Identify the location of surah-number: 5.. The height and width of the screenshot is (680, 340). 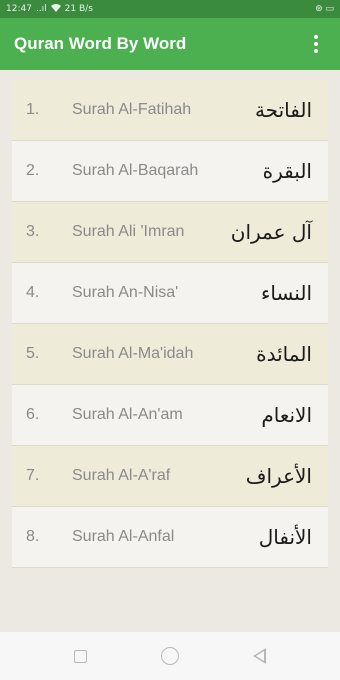
(33, 353).